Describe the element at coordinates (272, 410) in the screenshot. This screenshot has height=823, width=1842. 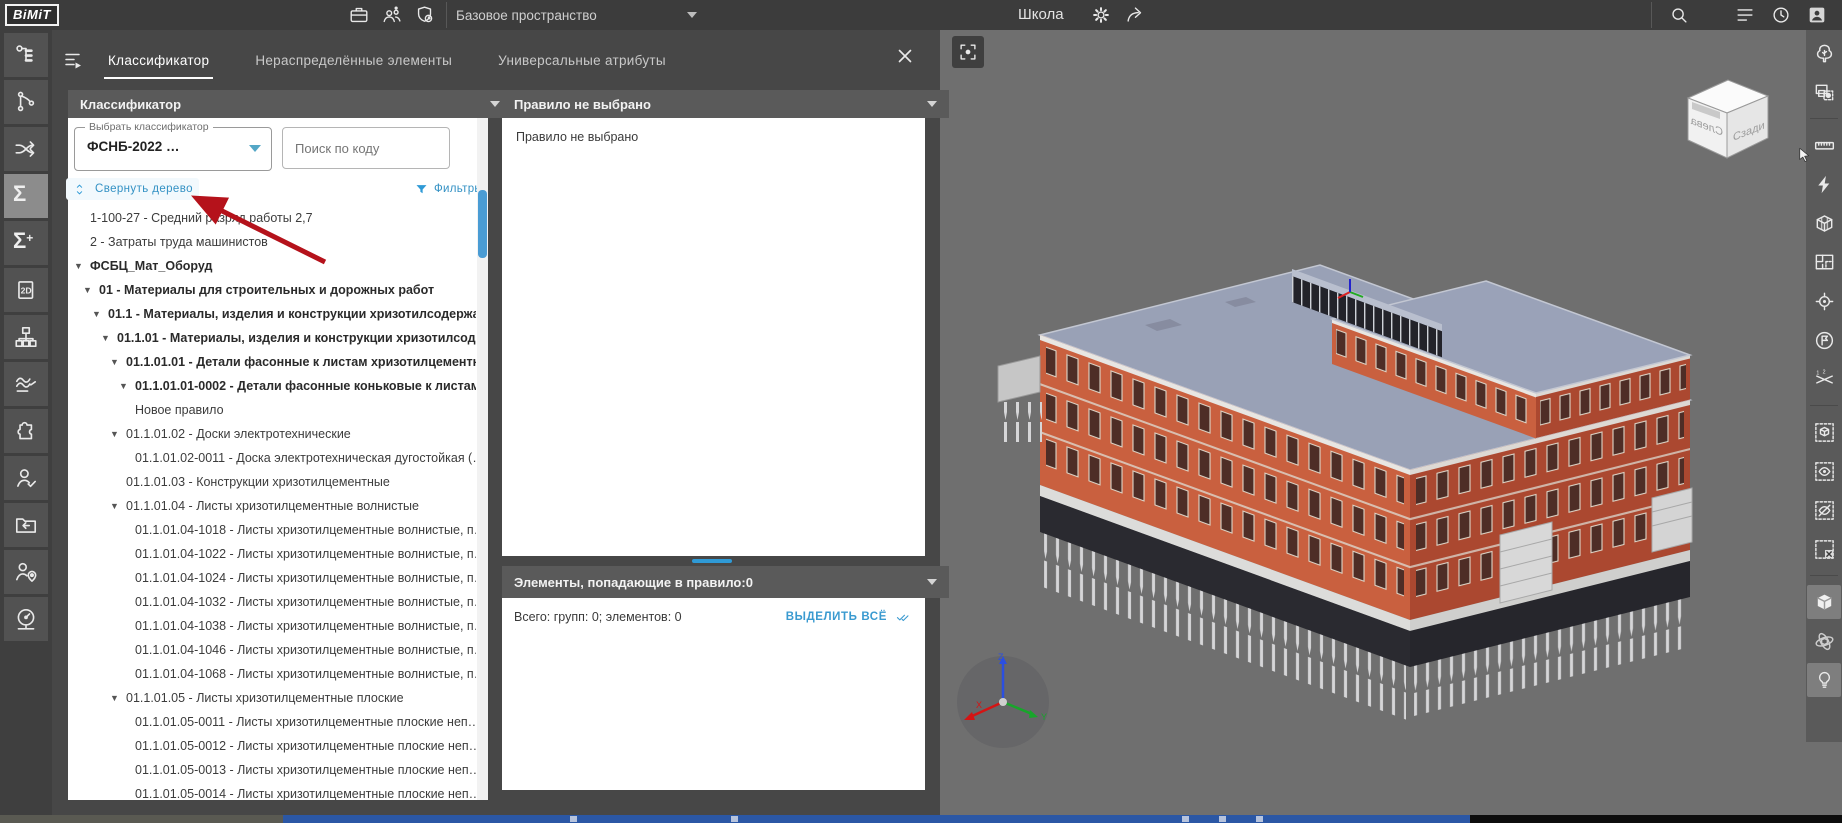
I see `tree-item: Новое правило` at that location.